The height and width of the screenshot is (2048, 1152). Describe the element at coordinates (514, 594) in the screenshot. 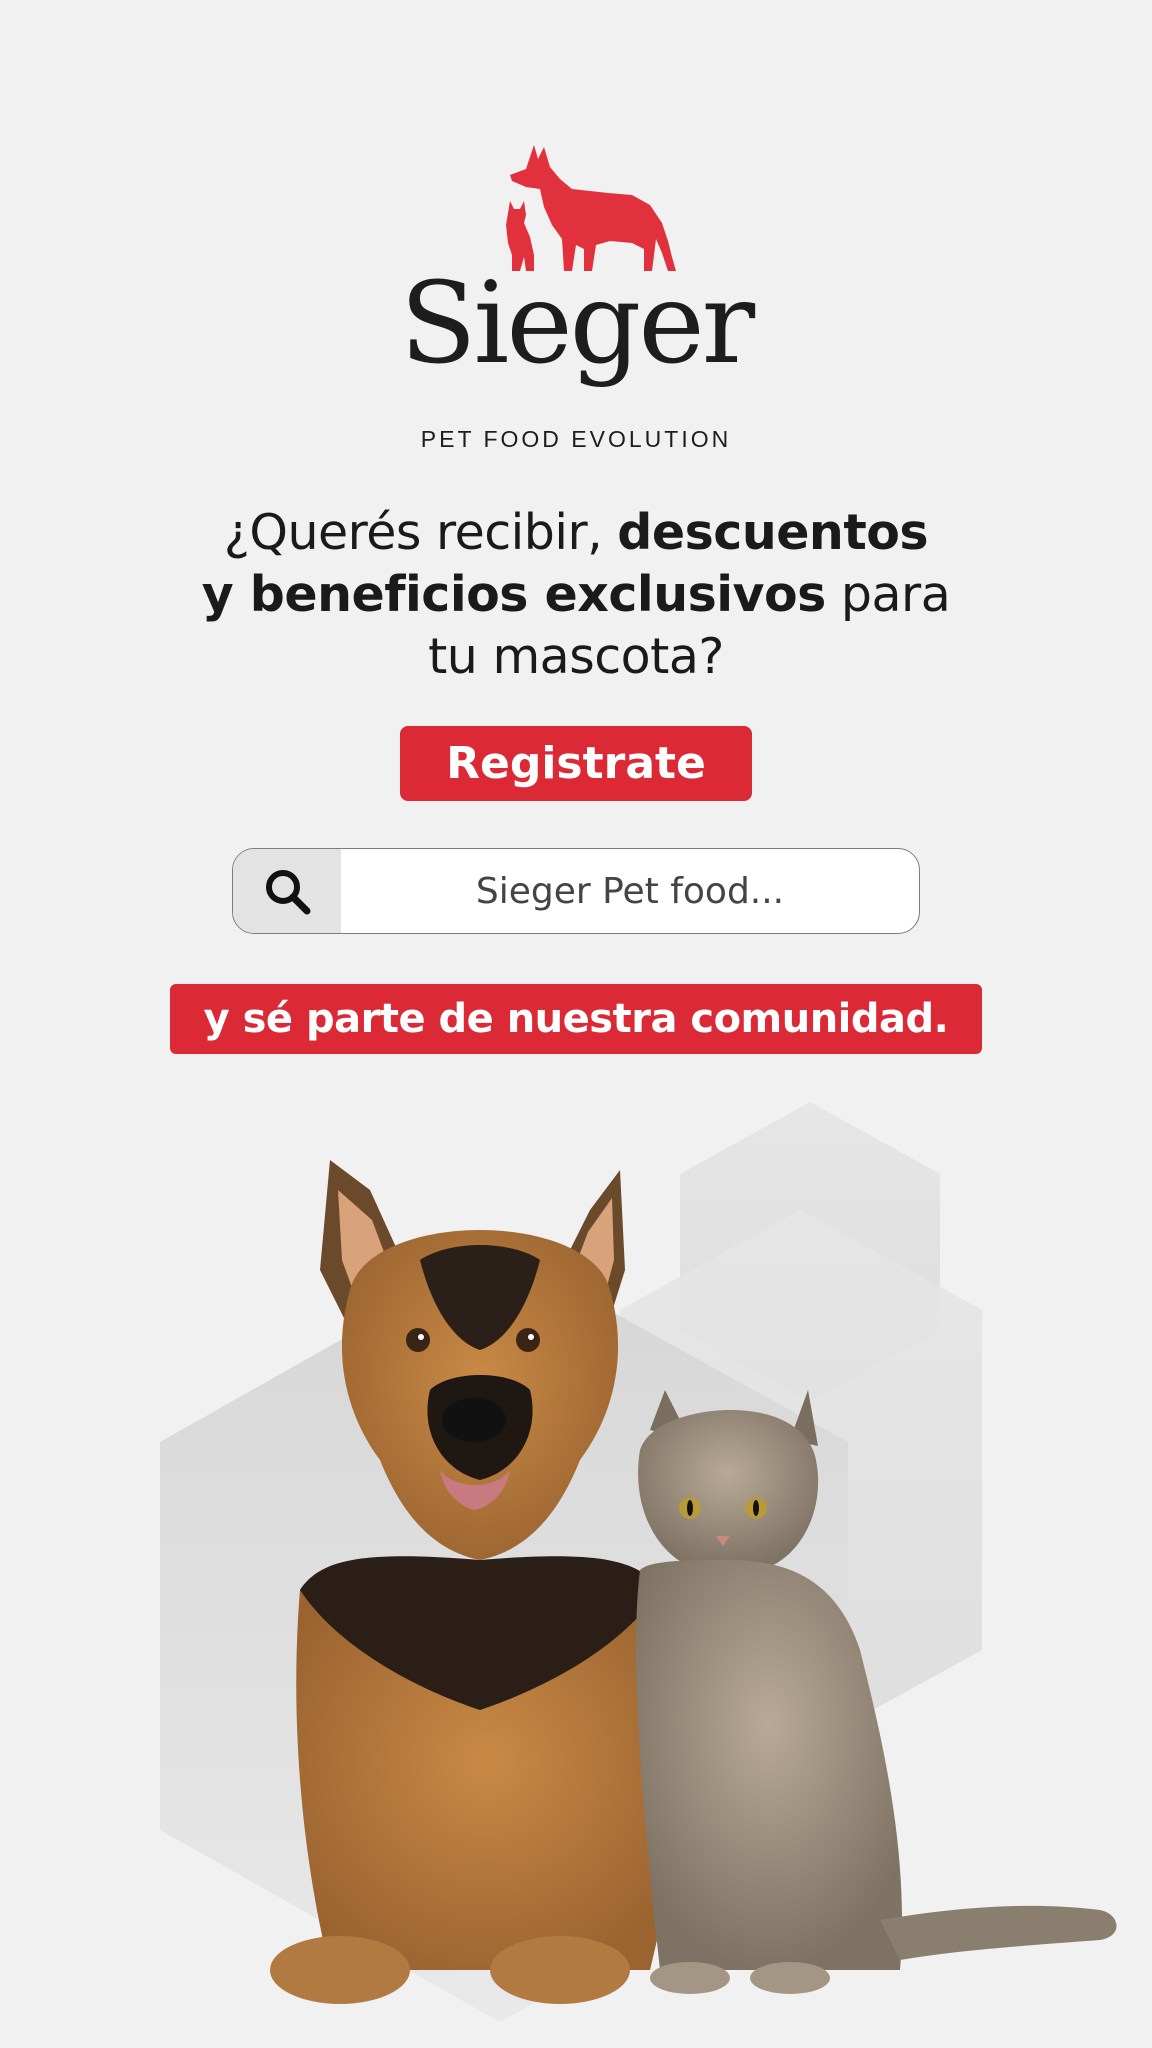

I see `headline-bold-text: y beneficios exclusivos` at that location.